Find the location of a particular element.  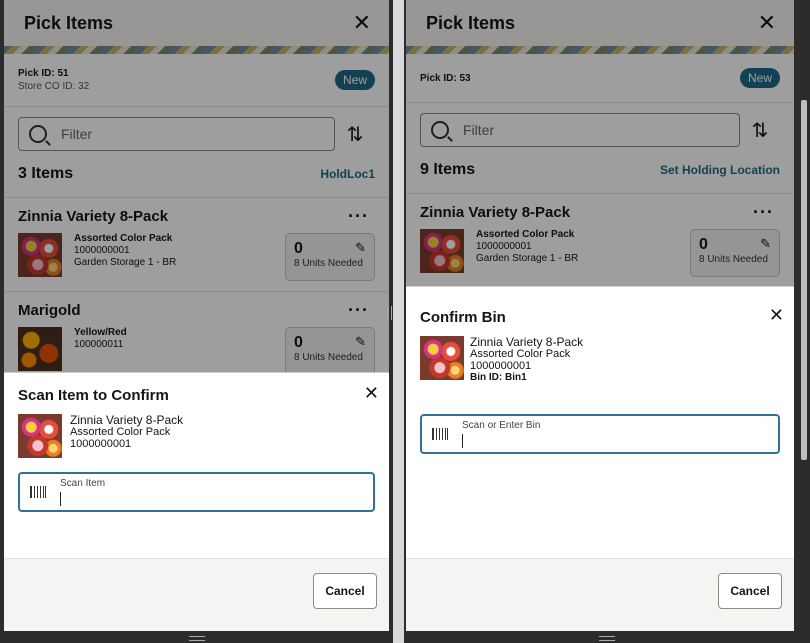

sheet-title: Scan Item to Confirm is located at coordinates (93, 395).